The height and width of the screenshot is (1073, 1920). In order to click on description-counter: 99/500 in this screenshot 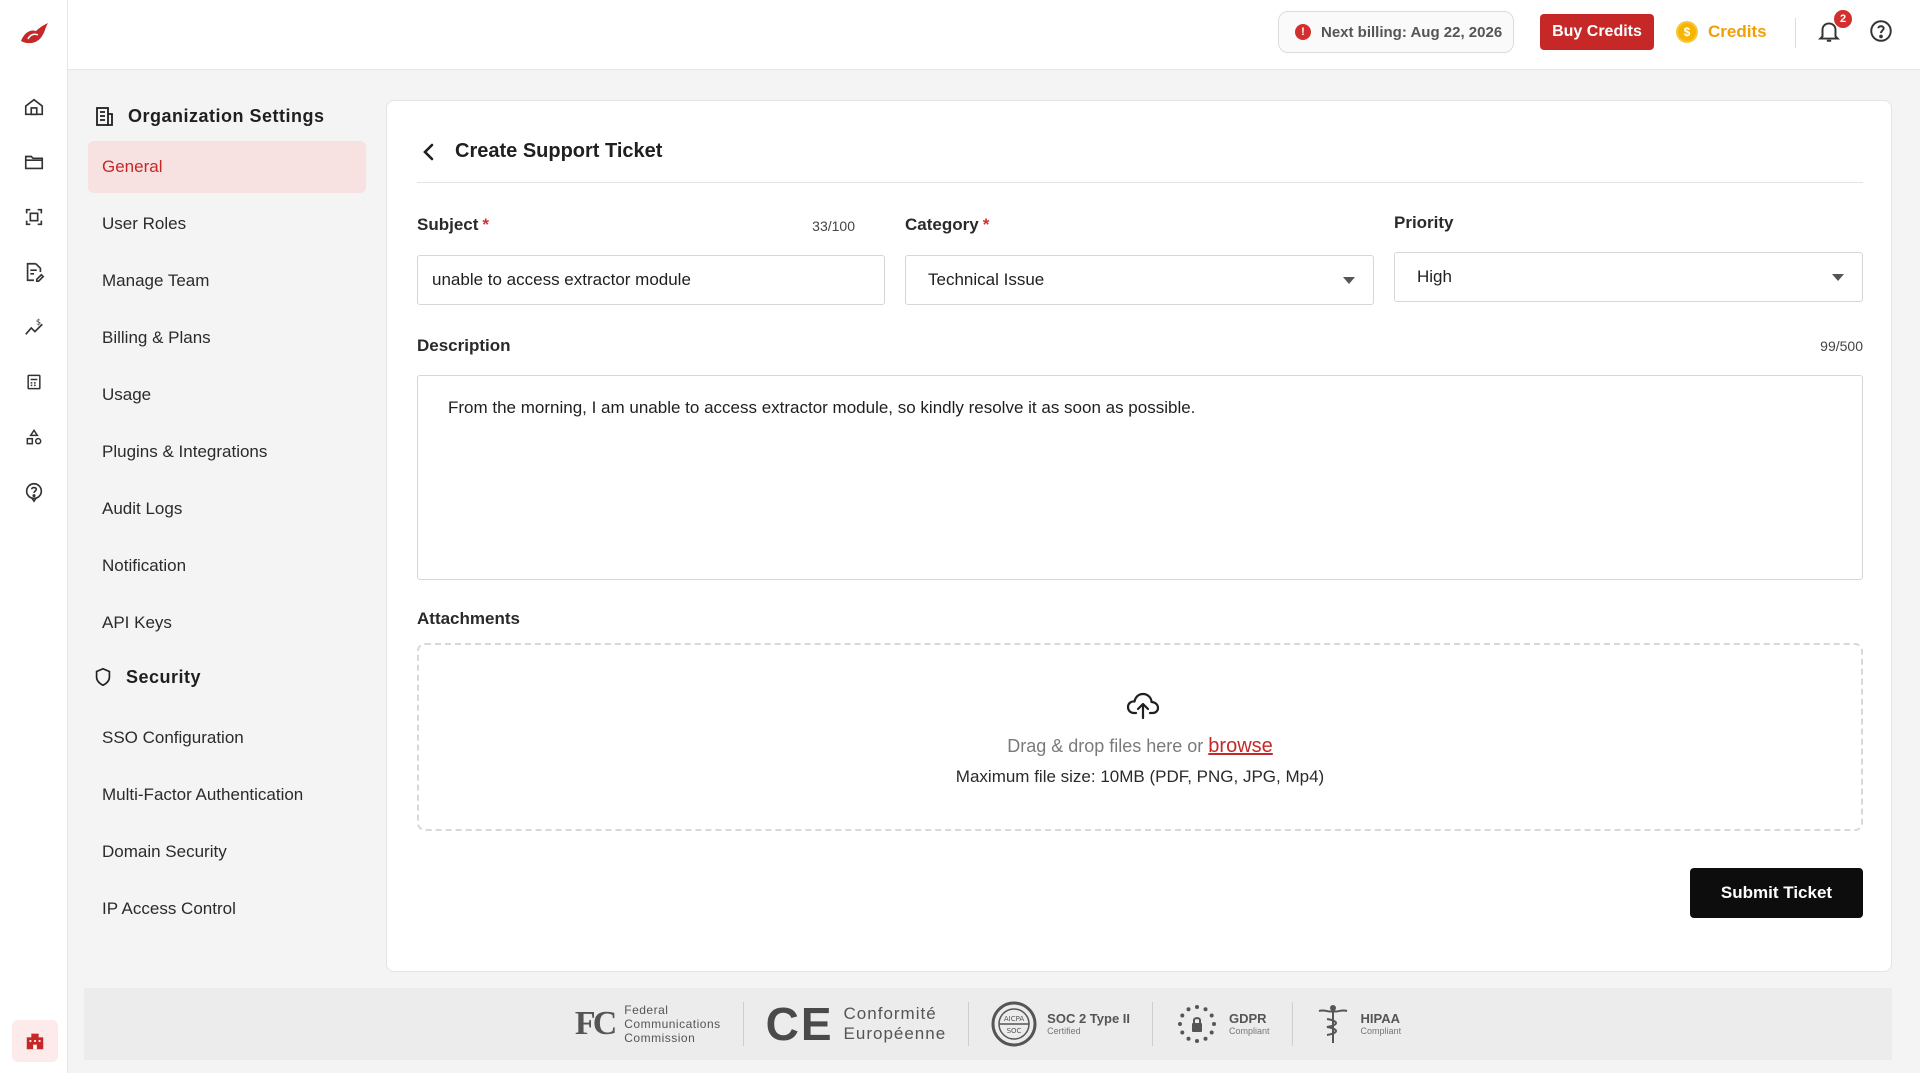, I will do `click(1841, 346)`.